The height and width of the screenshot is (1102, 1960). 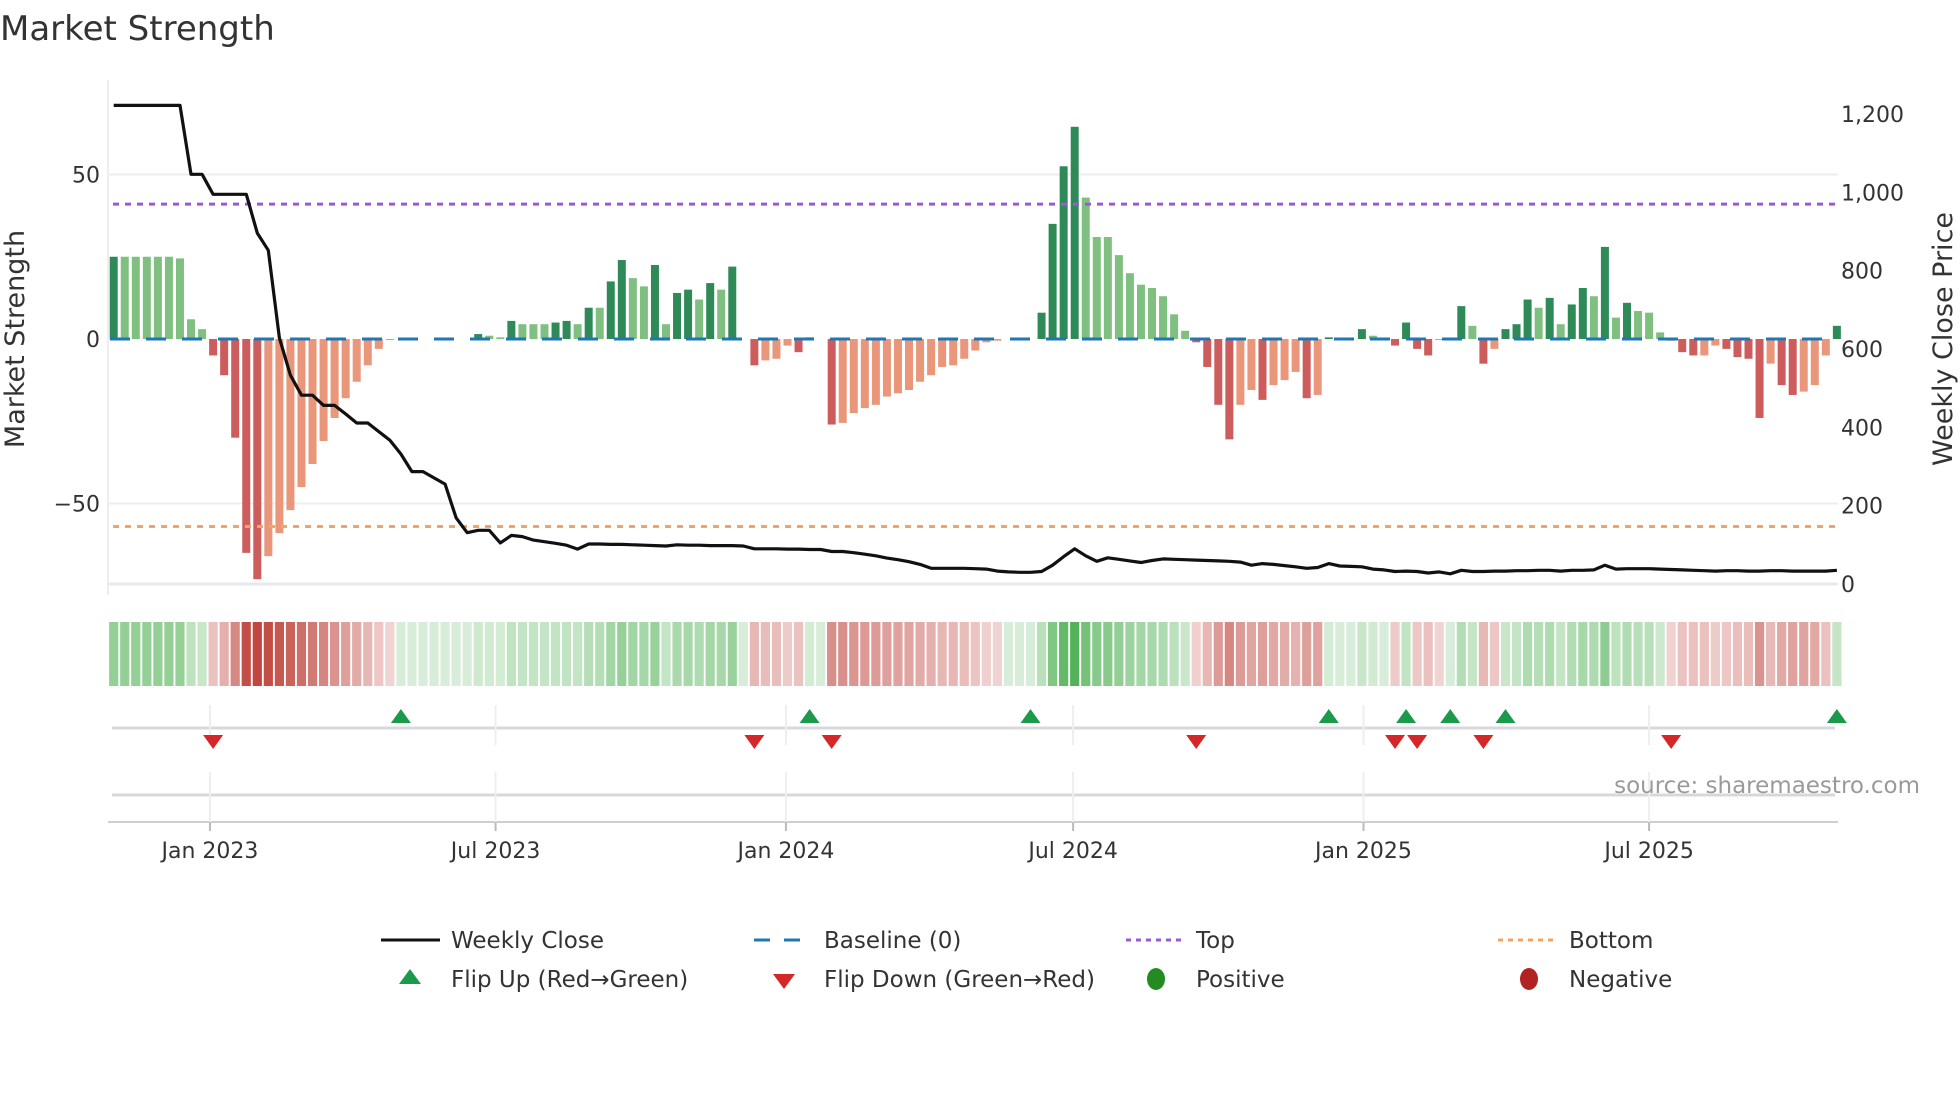 I want to click on legend-item-flip-down: Flip Down (Green→Red), so click(x=934, y=980).